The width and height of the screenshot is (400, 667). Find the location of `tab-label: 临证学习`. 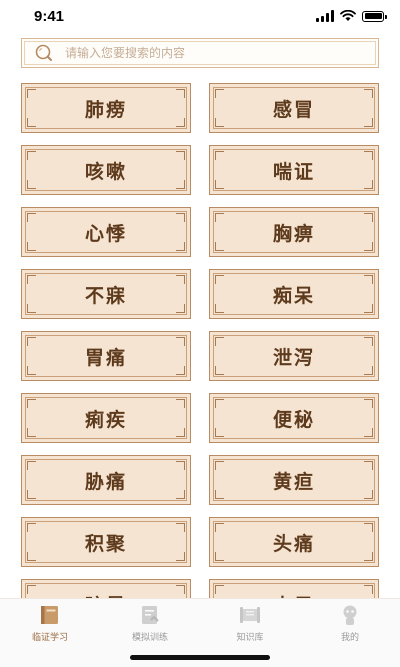

tab-label: 临证学习 is located at coordinates (49, 638).